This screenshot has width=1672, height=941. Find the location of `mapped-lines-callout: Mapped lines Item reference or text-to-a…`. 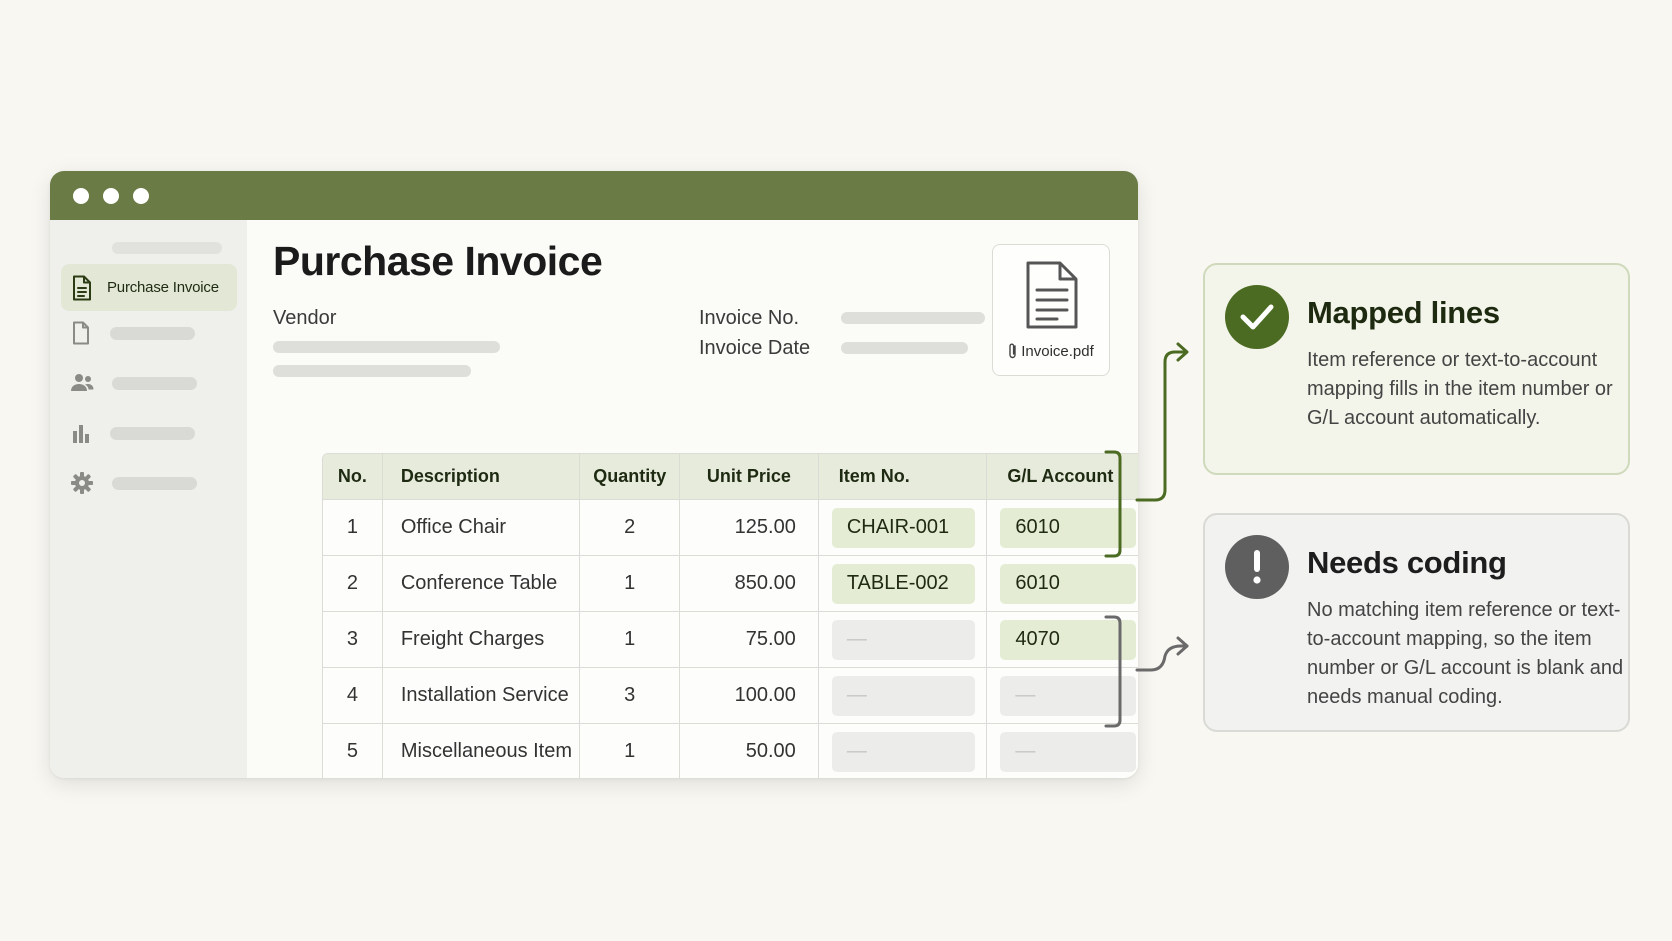

mapped-lines-callout: Mapped lines Item reference or text-to-a… is located at coordinates (1416, 369).